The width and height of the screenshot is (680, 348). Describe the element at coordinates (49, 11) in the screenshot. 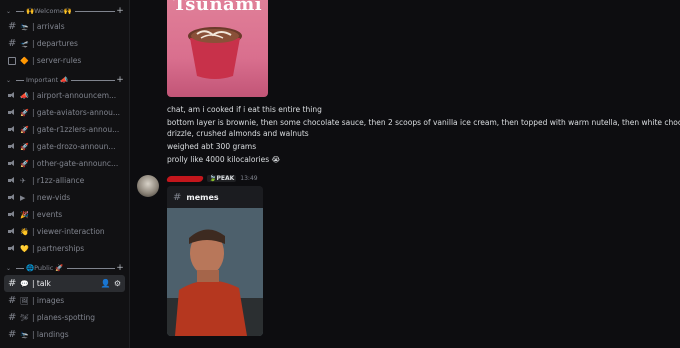

I see `category-label: 🙌Welcome🙌` at that location.